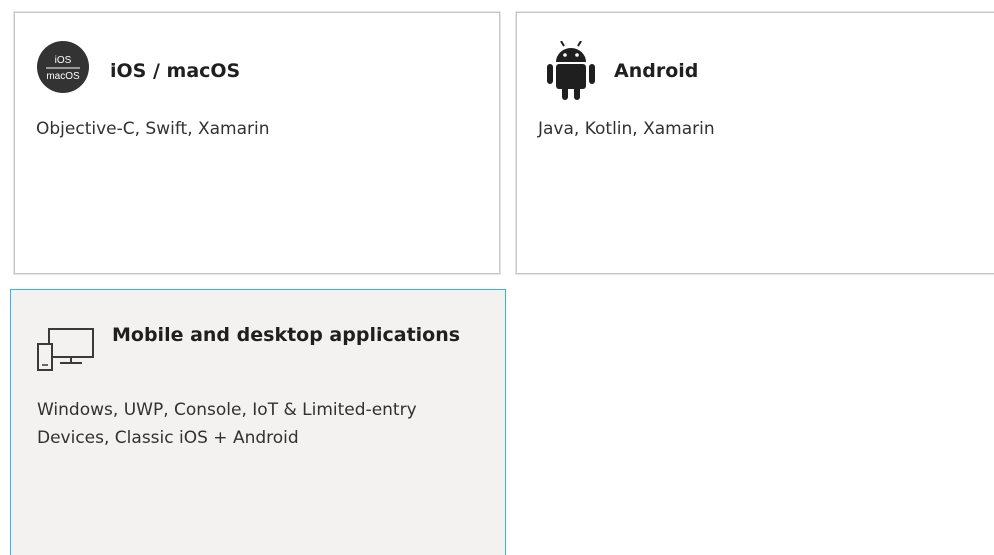 This screenshot has width=994, height=555. What do you see at coordinates (63, 67) in the screenshot?
I see `ios-macos-icon: iOS macOS` at bounding box center [63, 67].